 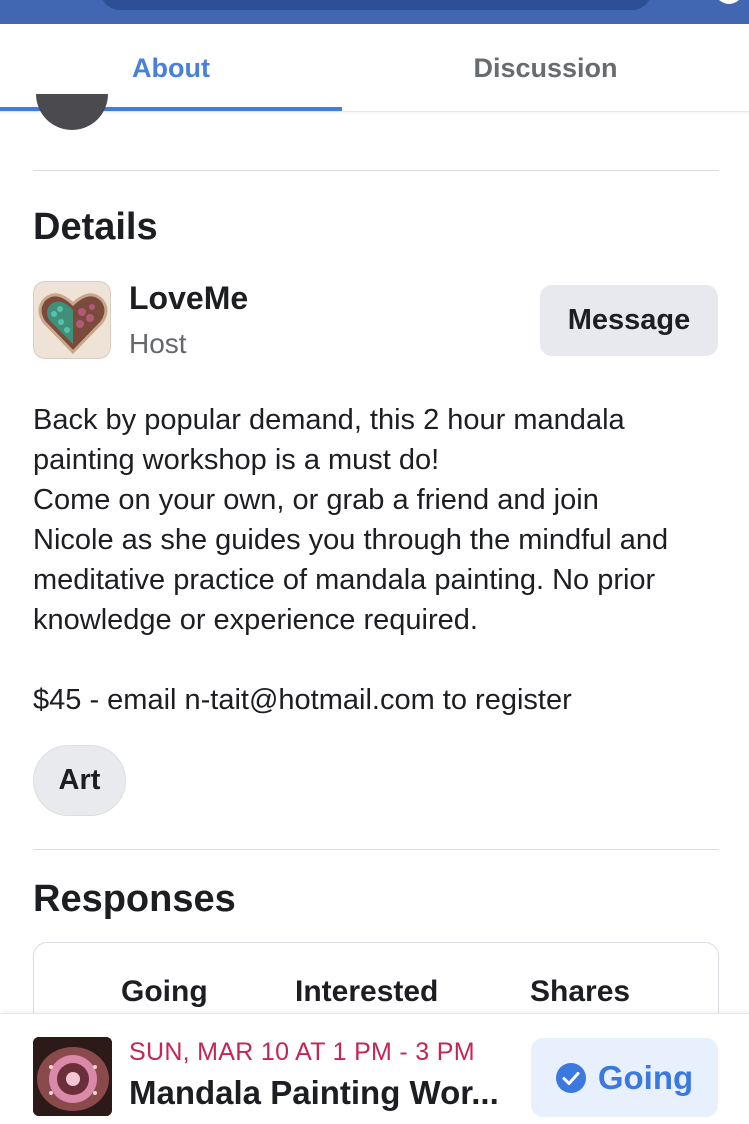 I want to click on going-button: Going, so click(x=624, y=1077).